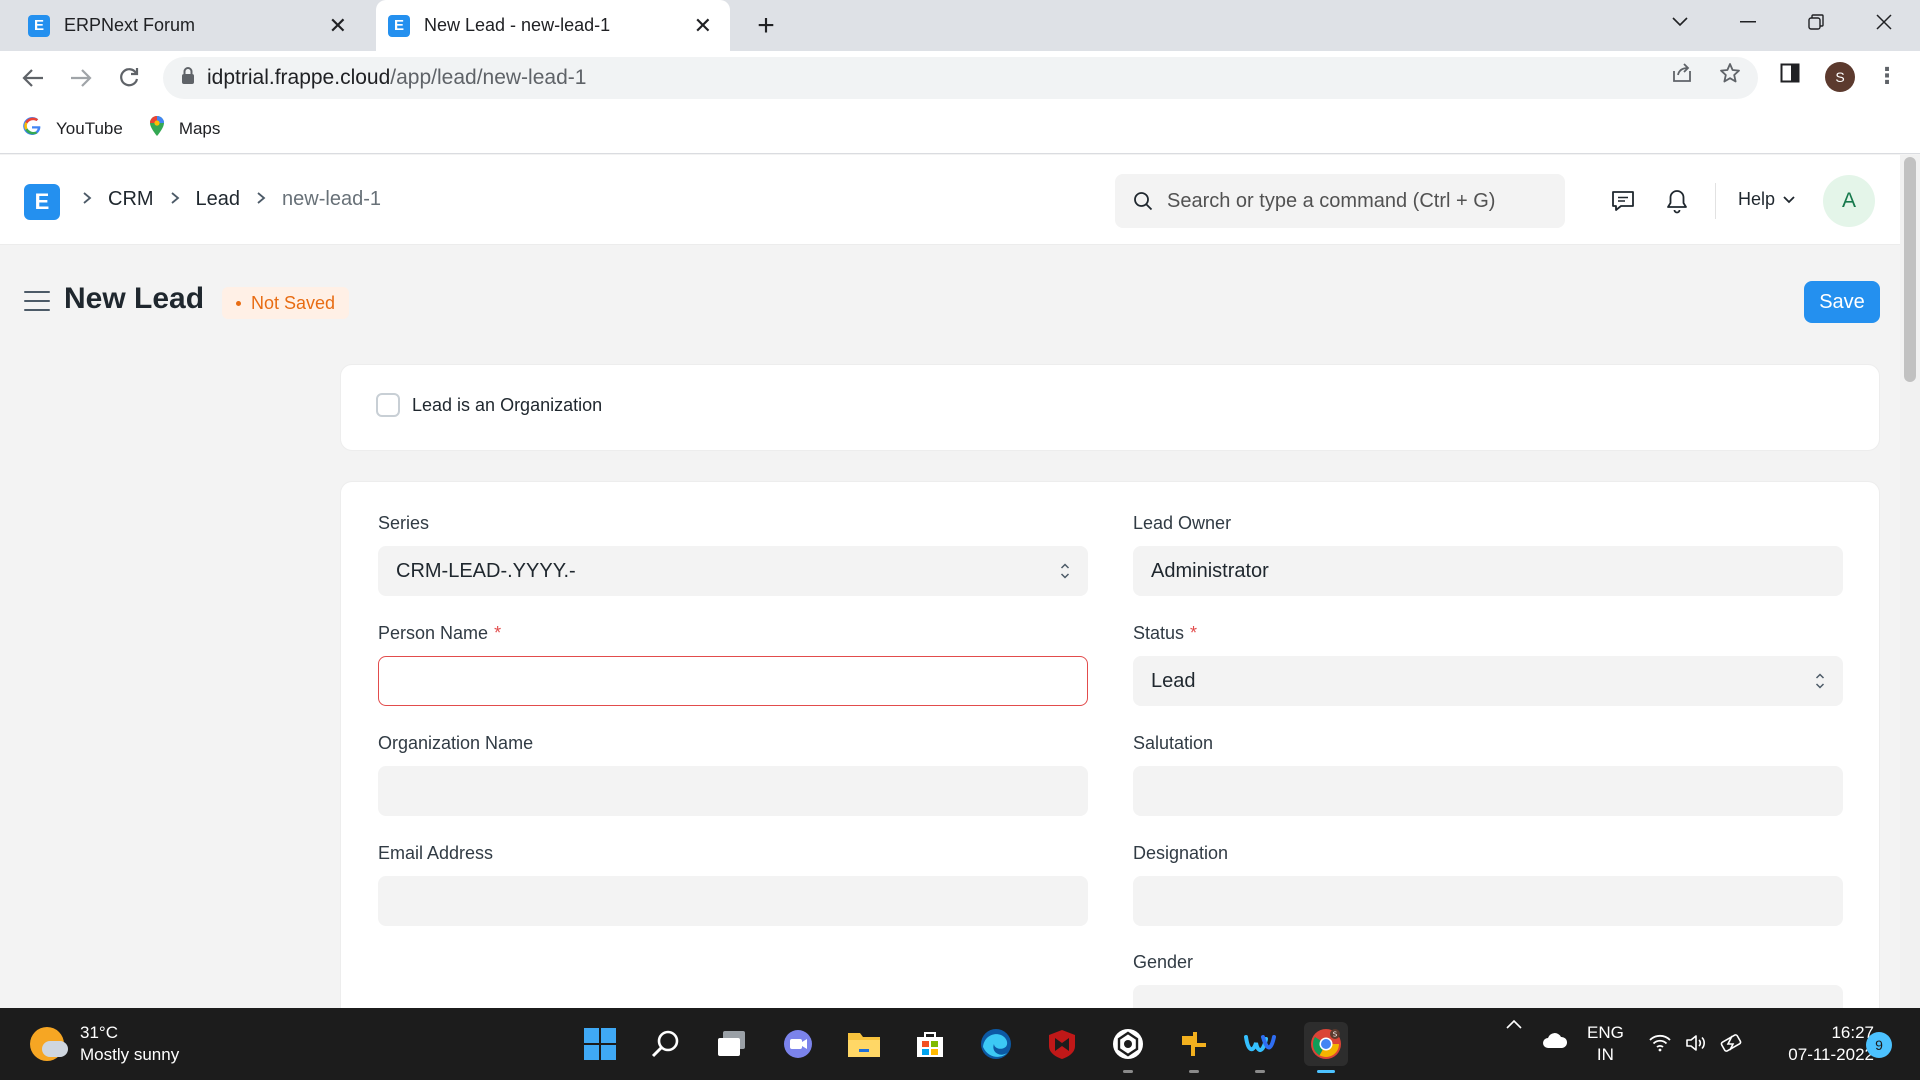  I want to click on battery-charging-icon, so click(1733, 1043).